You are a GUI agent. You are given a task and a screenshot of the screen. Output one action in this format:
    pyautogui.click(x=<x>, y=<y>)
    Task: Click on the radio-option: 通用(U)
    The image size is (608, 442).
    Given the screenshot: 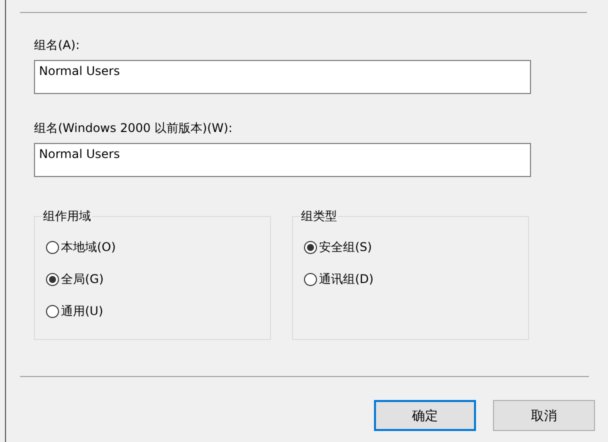 What is the action you would take?
    pyautogui.click(x=75, y=311)
    